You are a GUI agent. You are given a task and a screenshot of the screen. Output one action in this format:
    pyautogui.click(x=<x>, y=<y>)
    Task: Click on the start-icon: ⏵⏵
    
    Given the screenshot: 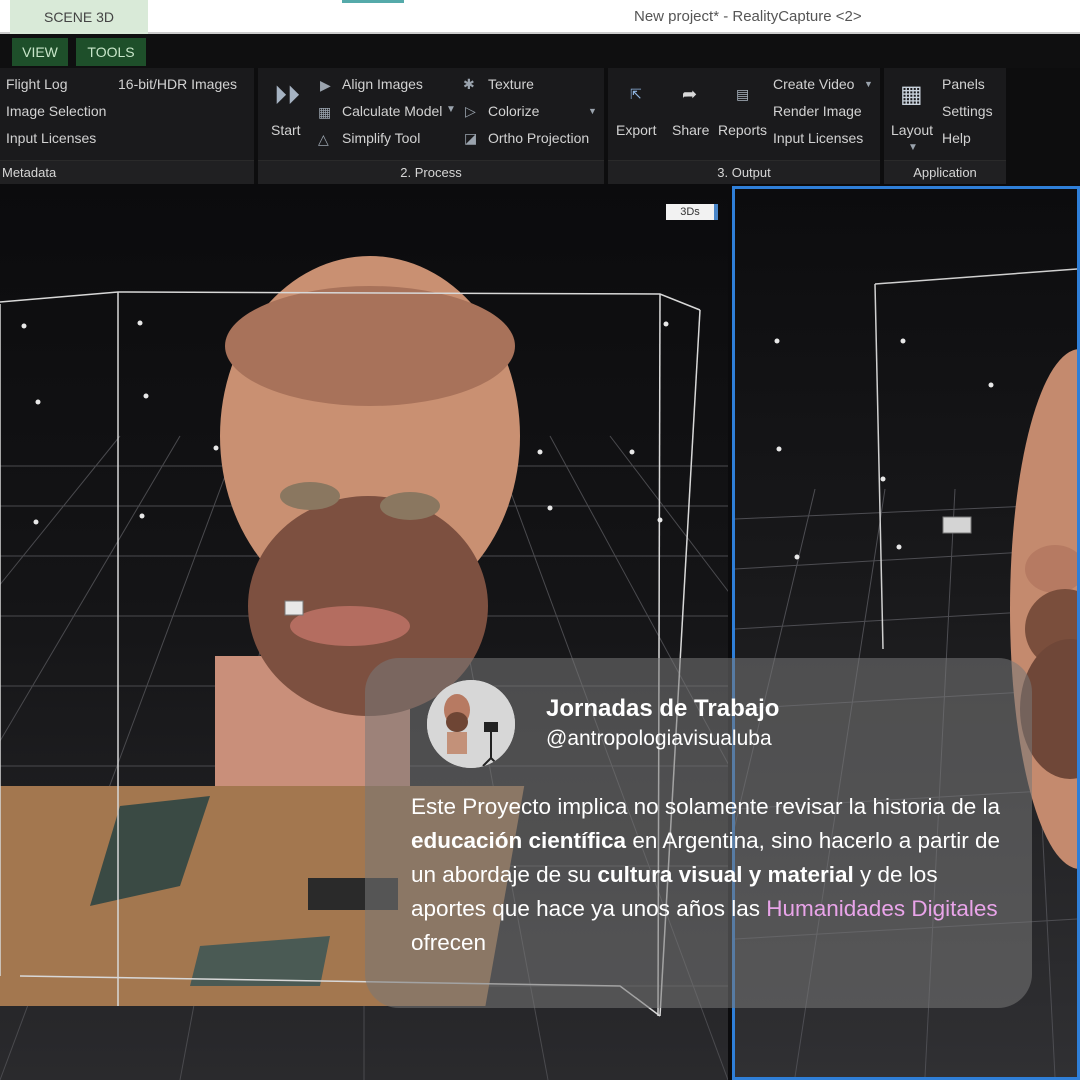 What is the action you would take?
    pyautogui.click(x=287, y=96)
    